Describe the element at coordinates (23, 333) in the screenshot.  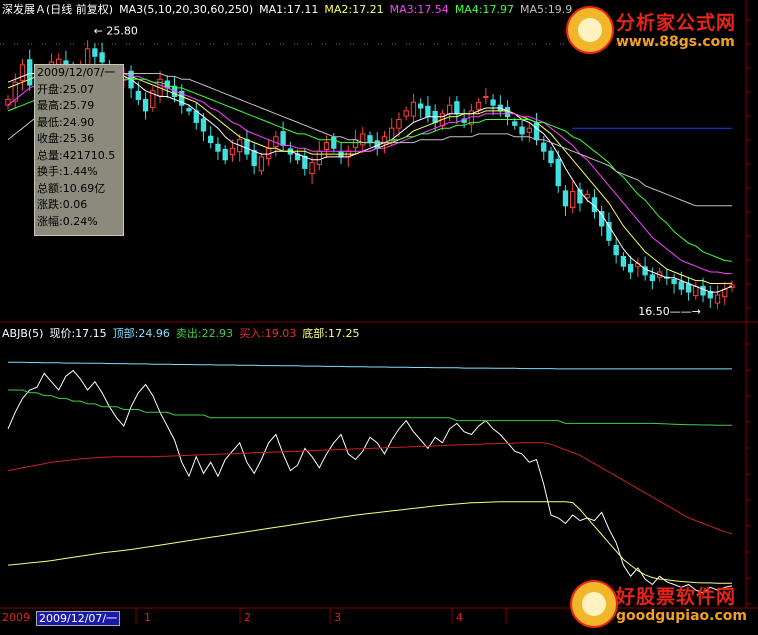
I see `indicator-name: ABJB(5)` at that location.